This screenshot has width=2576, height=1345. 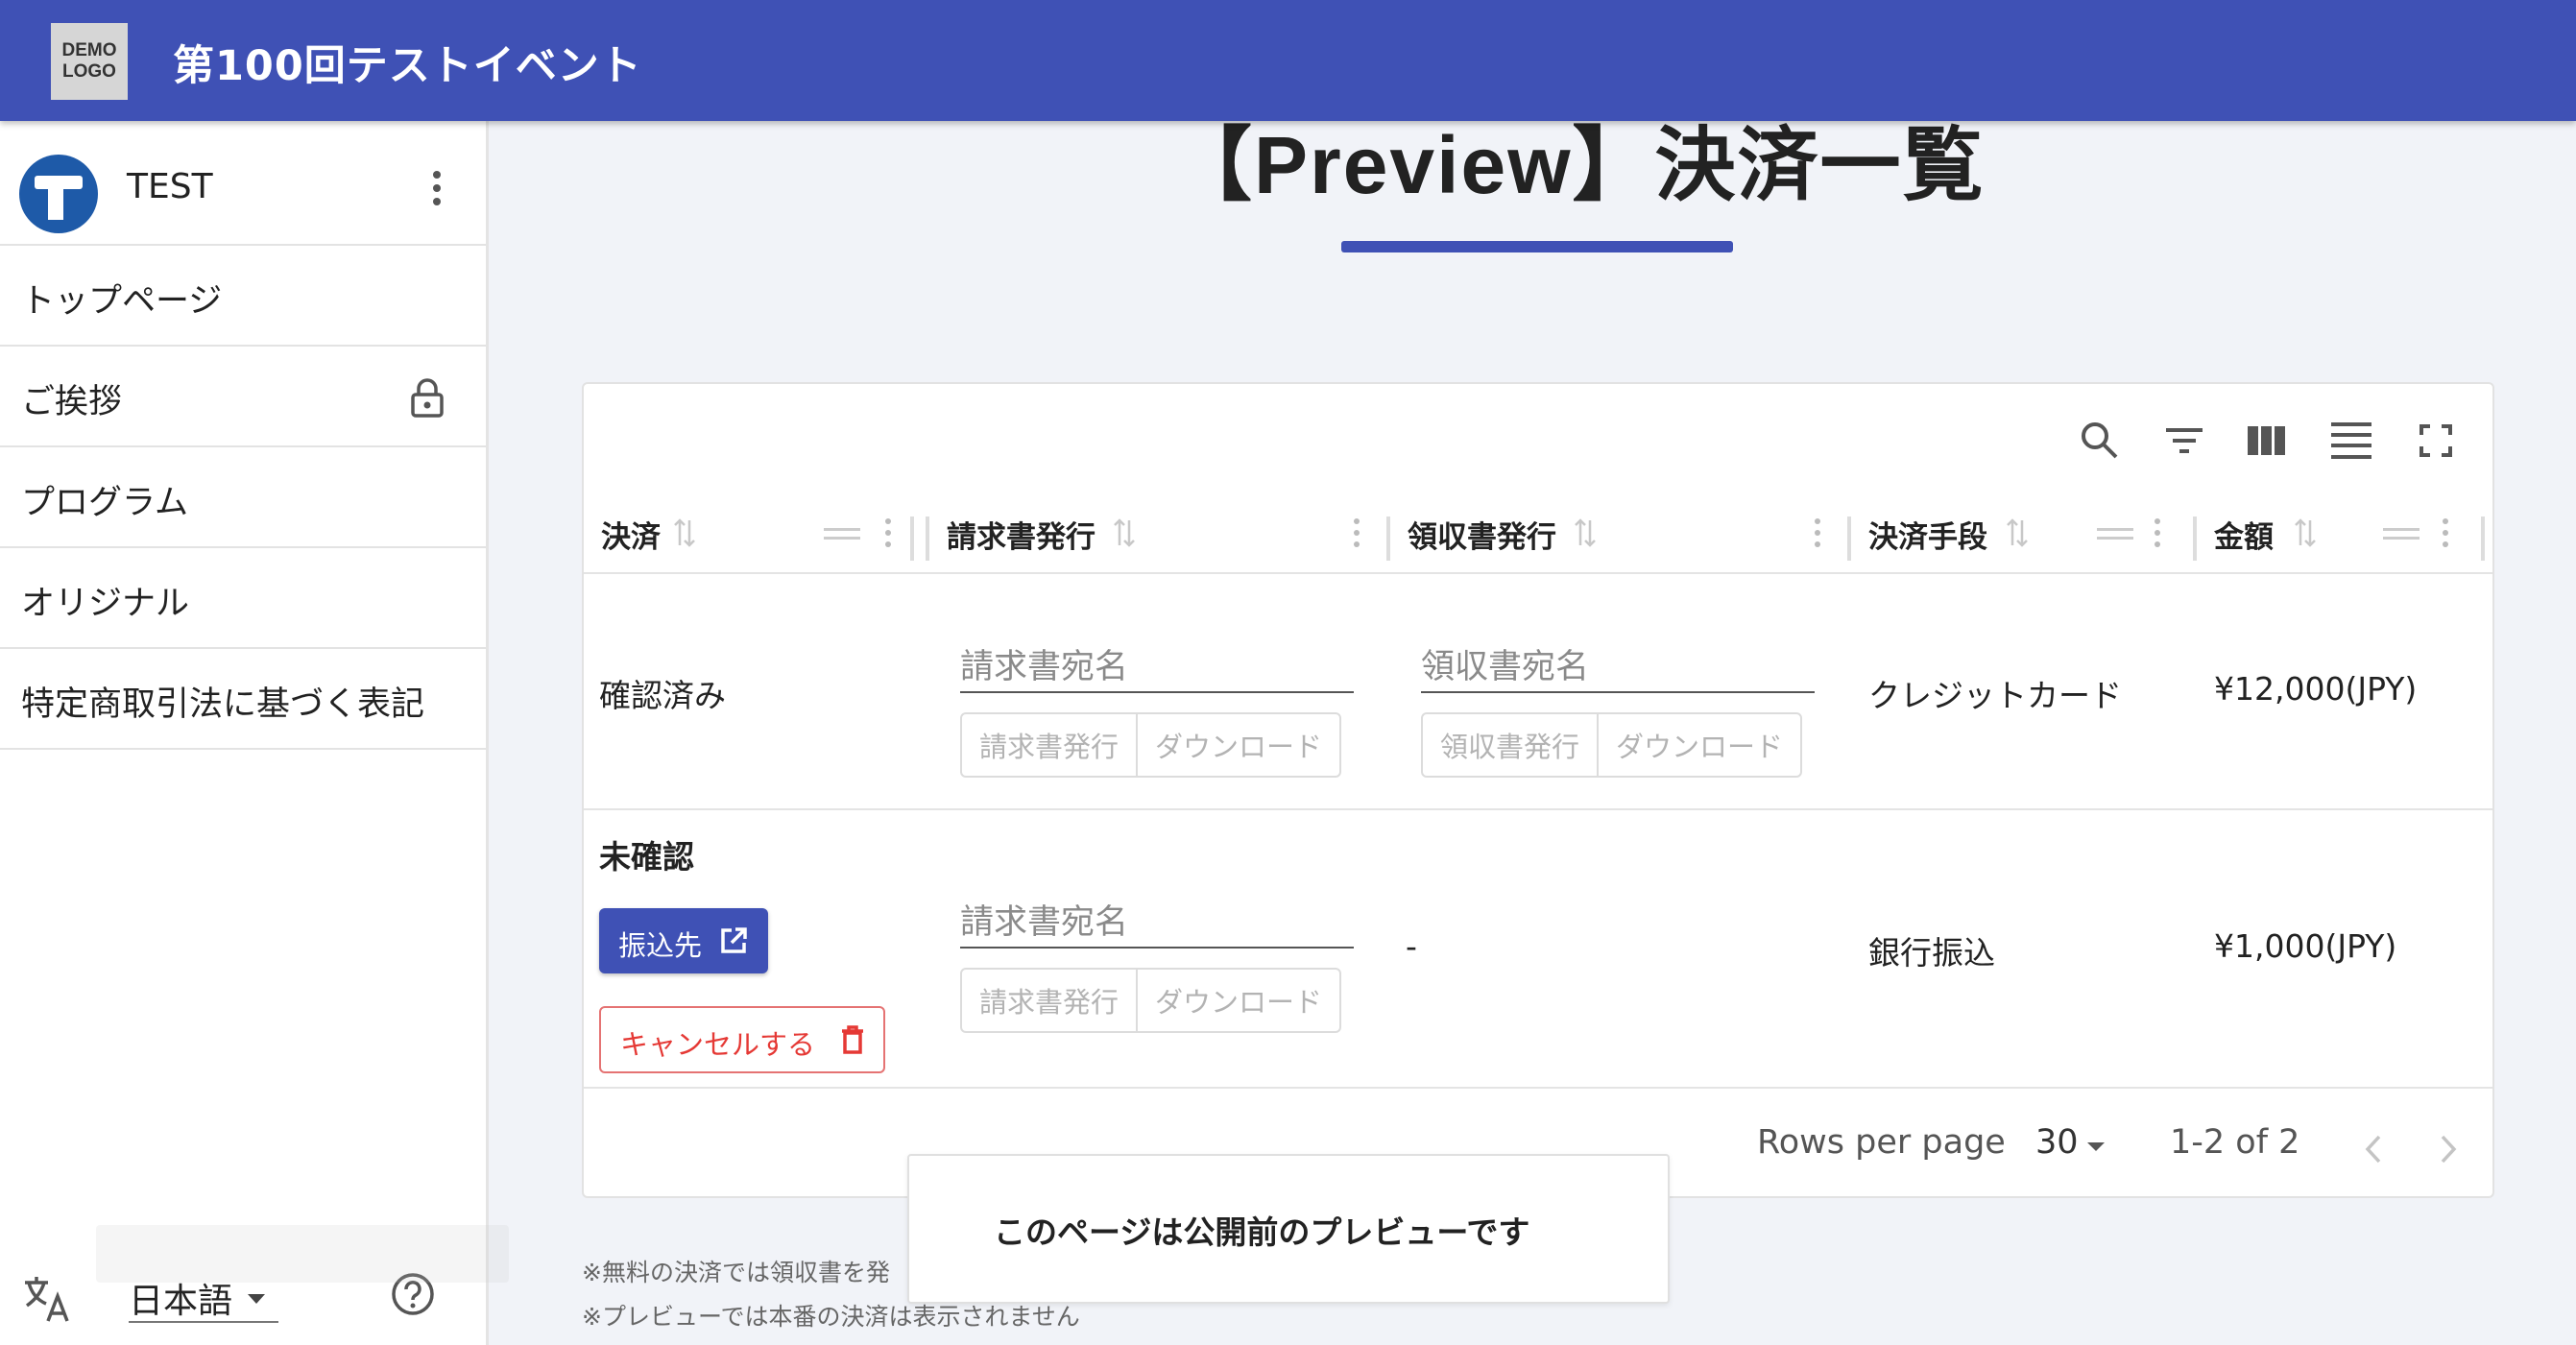 What do you see at coordinates (1510, 745) in the screenshot?
I see `receipt-issue-button: 領収書発行` at bounding box center [1510, 745].